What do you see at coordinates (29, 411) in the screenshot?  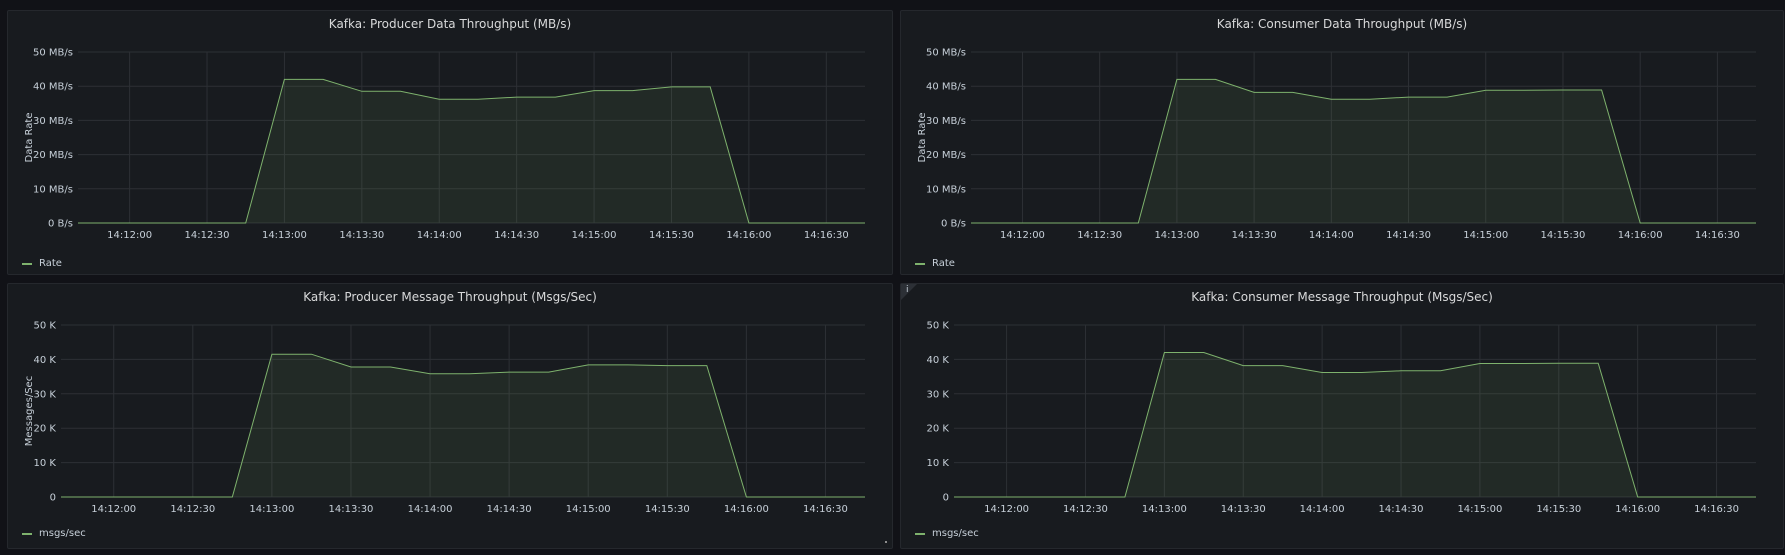 I see `y-axis-label: Messages/Sec` at bounding box center [29, 411].